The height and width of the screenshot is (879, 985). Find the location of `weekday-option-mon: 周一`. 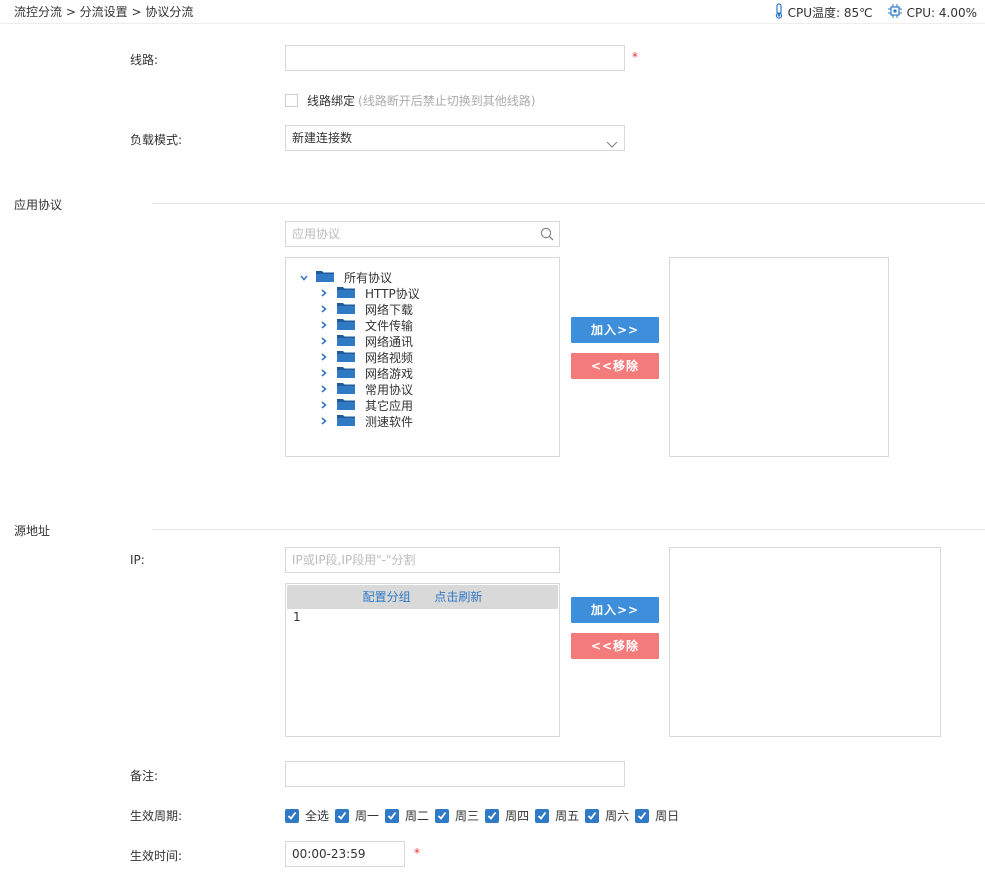

weekday-option-mon: 周一 is located at coordinates (357, 815).